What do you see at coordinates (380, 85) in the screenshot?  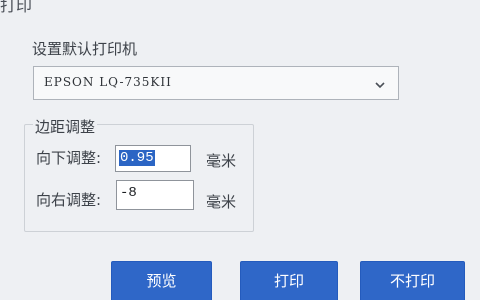 I see `chevron-down-icon` at bounding box center [380, 85].